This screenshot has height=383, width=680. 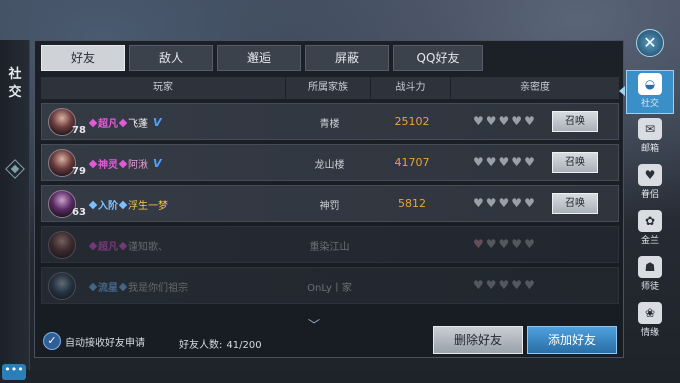 I want to click on player-family: 重染江山, so click(x=329, y=247).